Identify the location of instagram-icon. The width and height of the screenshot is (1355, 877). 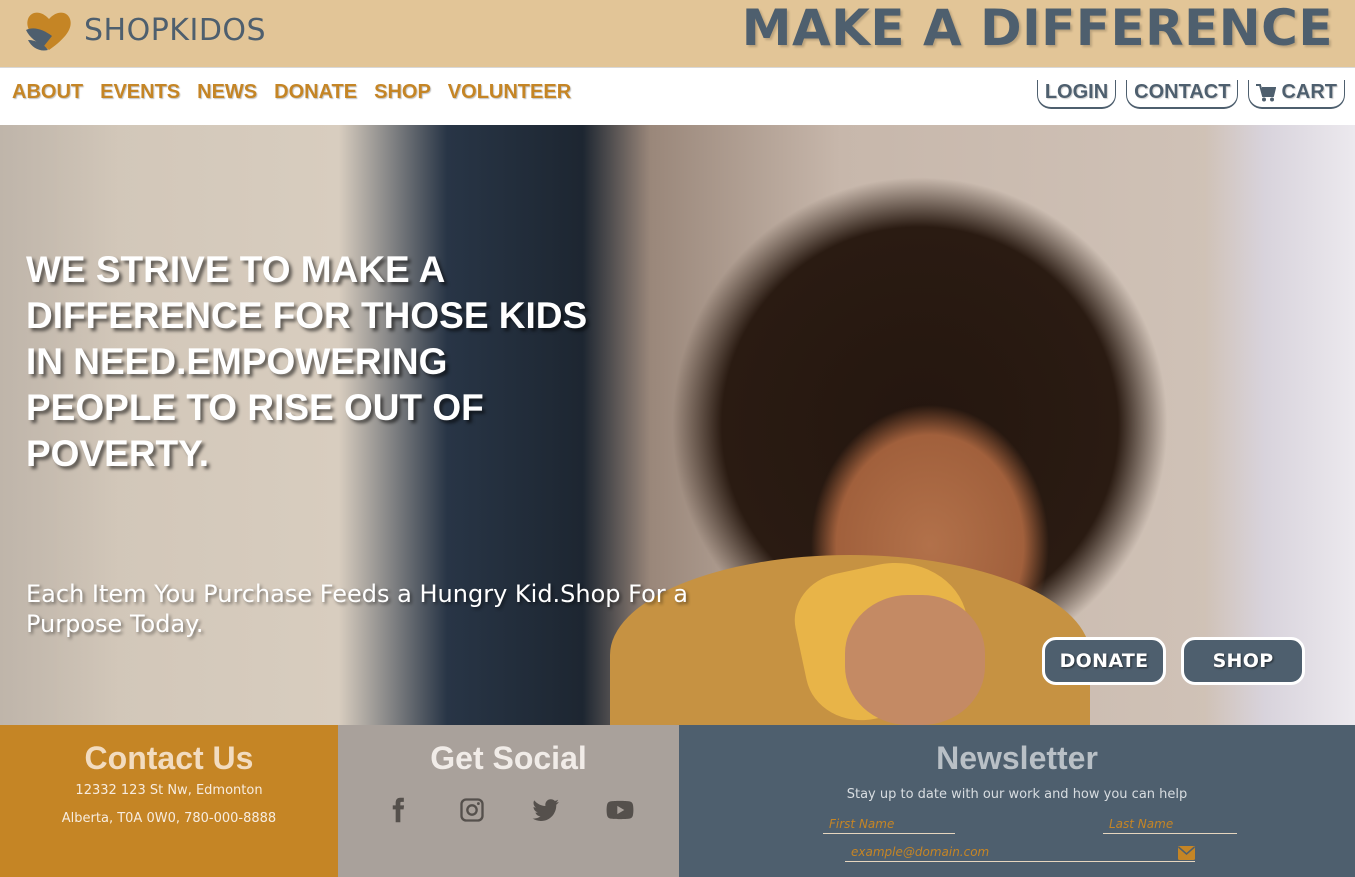
(472, 810).